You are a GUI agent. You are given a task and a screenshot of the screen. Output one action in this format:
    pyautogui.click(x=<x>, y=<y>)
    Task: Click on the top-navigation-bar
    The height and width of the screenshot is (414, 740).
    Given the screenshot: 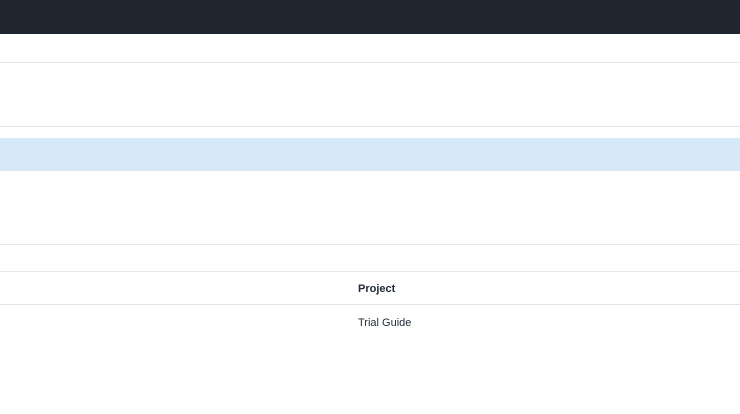 What is the action you would take?
    pyautogui.click(x=370, y=17)
    